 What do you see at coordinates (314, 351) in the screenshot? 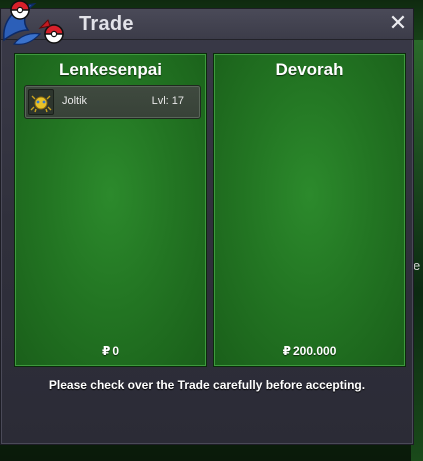
I see `partner-money-amount: 200.000` at bounding box center [314, 351].